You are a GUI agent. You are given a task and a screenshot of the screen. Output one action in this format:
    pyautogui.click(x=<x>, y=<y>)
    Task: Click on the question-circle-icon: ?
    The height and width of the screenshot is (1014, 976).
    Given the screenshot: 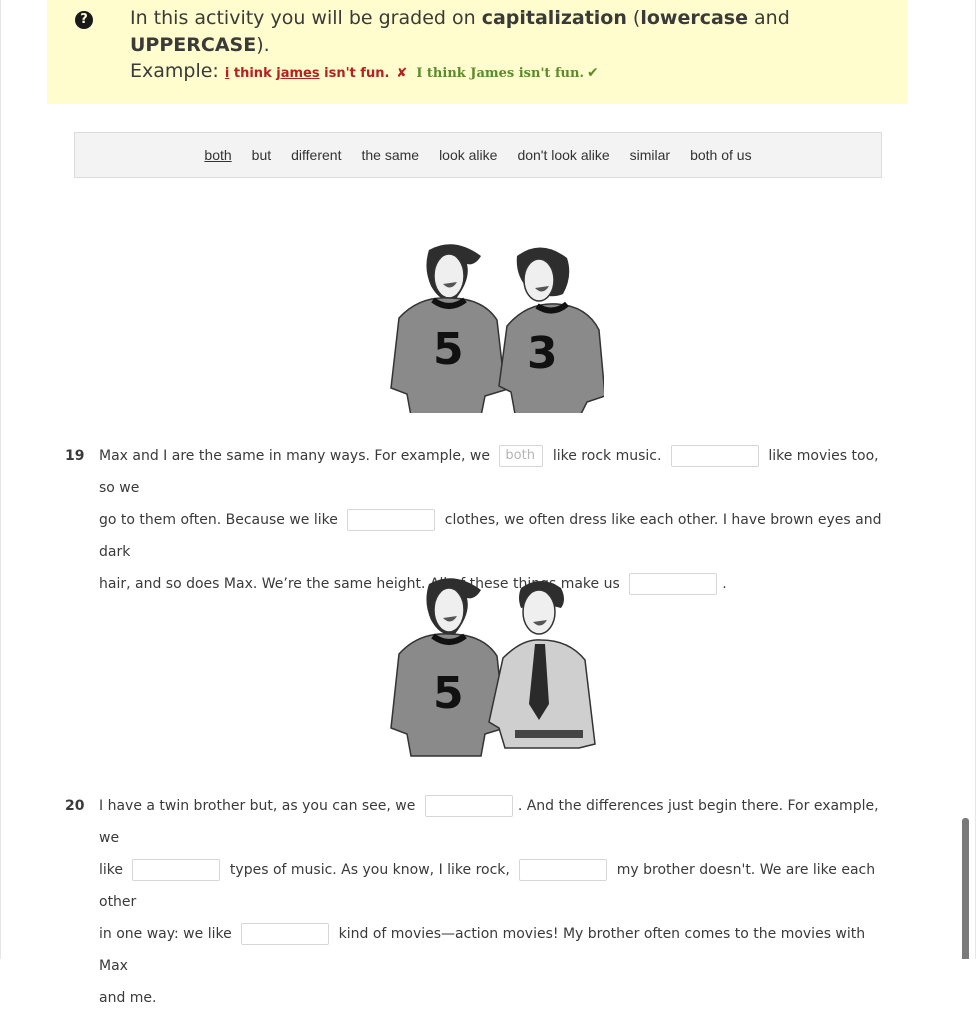 What is the action you would take?
    pyautogui.click(x=84, y=20)
    